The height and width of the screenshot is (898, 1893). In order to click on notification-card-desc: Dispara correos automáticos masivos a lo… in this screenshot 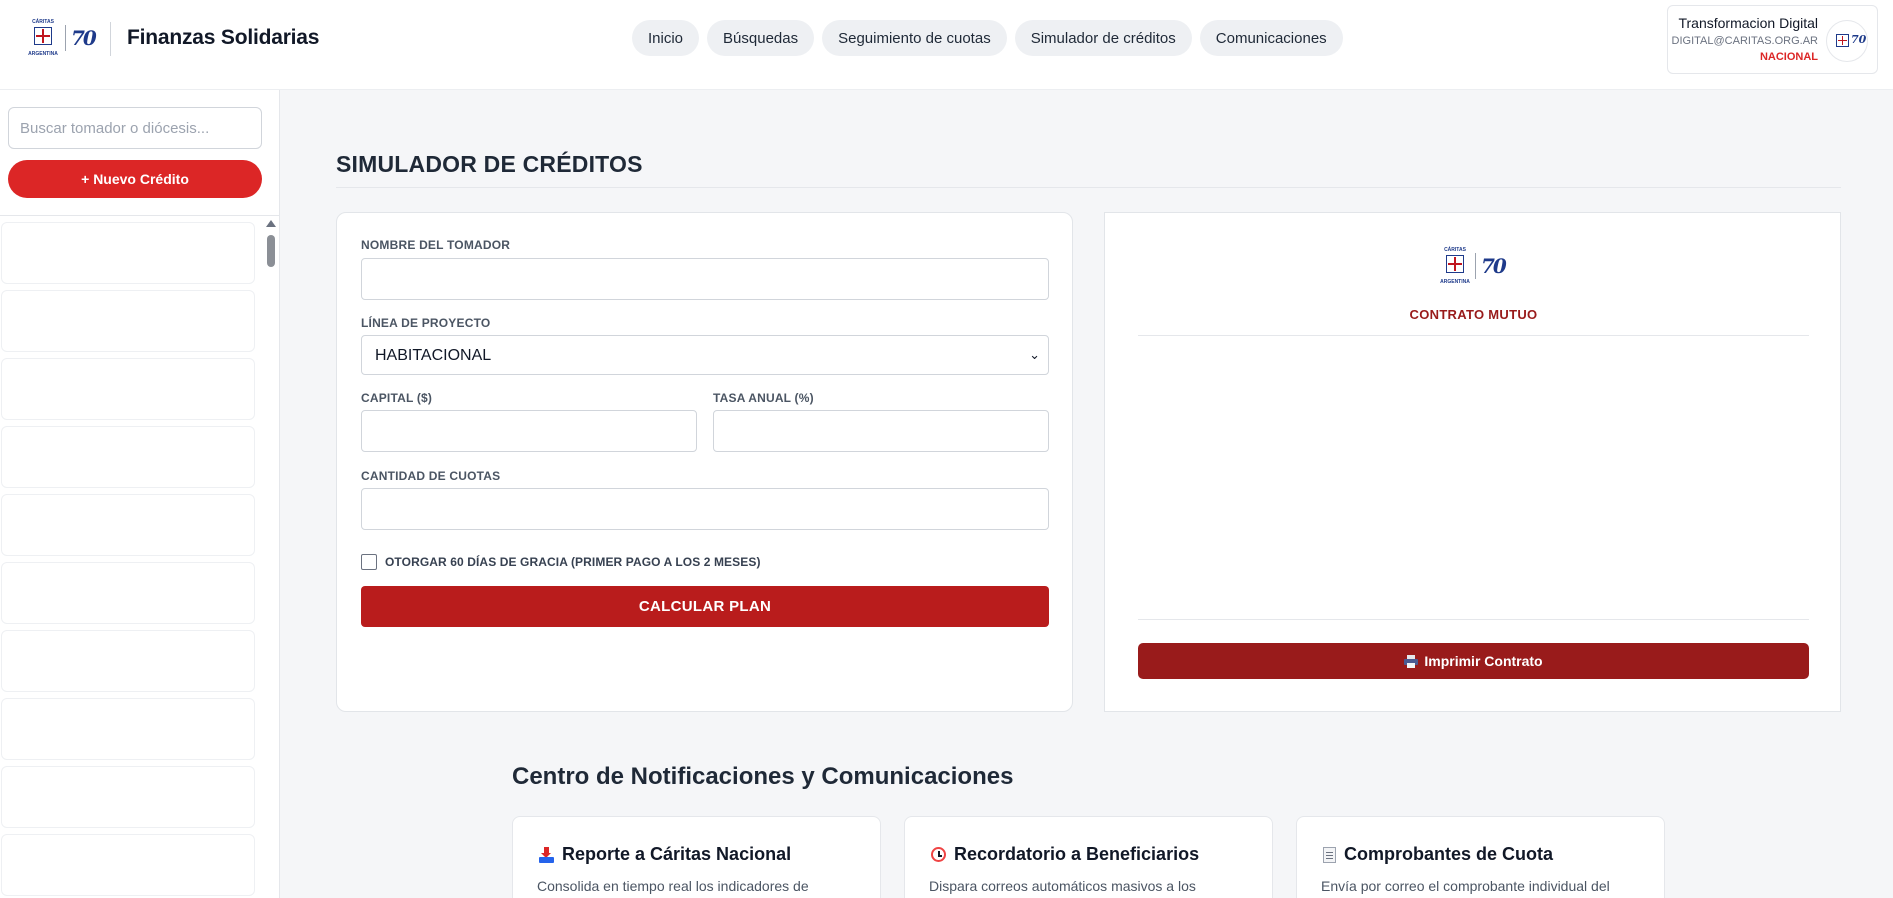, I will do `click(1062, 886)`.